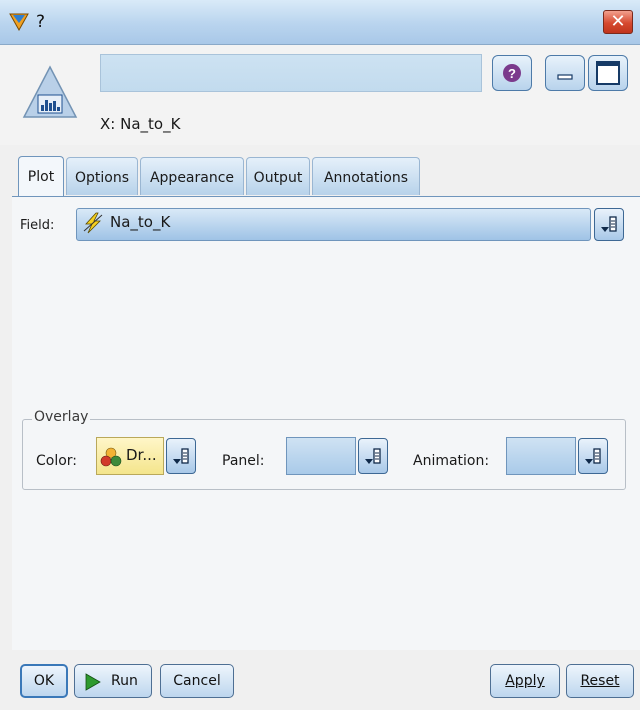 The width and height of the screenshot is (640, 710). I want to click on animation-field-select, so click(541, 456).